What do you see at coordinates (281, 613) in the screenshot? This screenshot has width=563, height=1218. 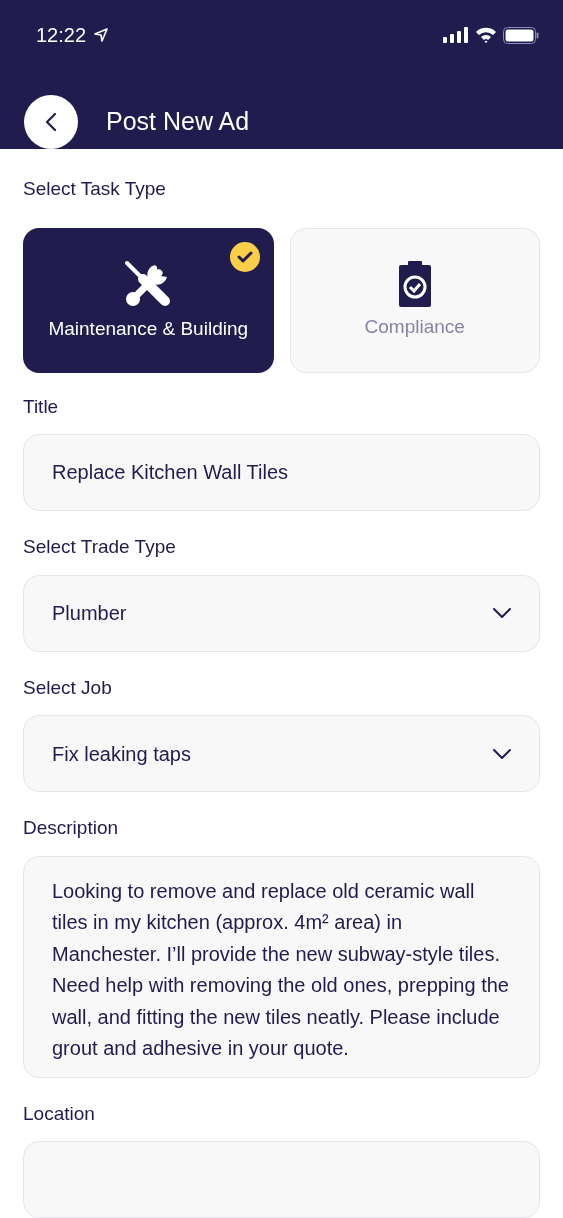 I see `dropdown-field: Plumber` at bounding box center [281, 613].